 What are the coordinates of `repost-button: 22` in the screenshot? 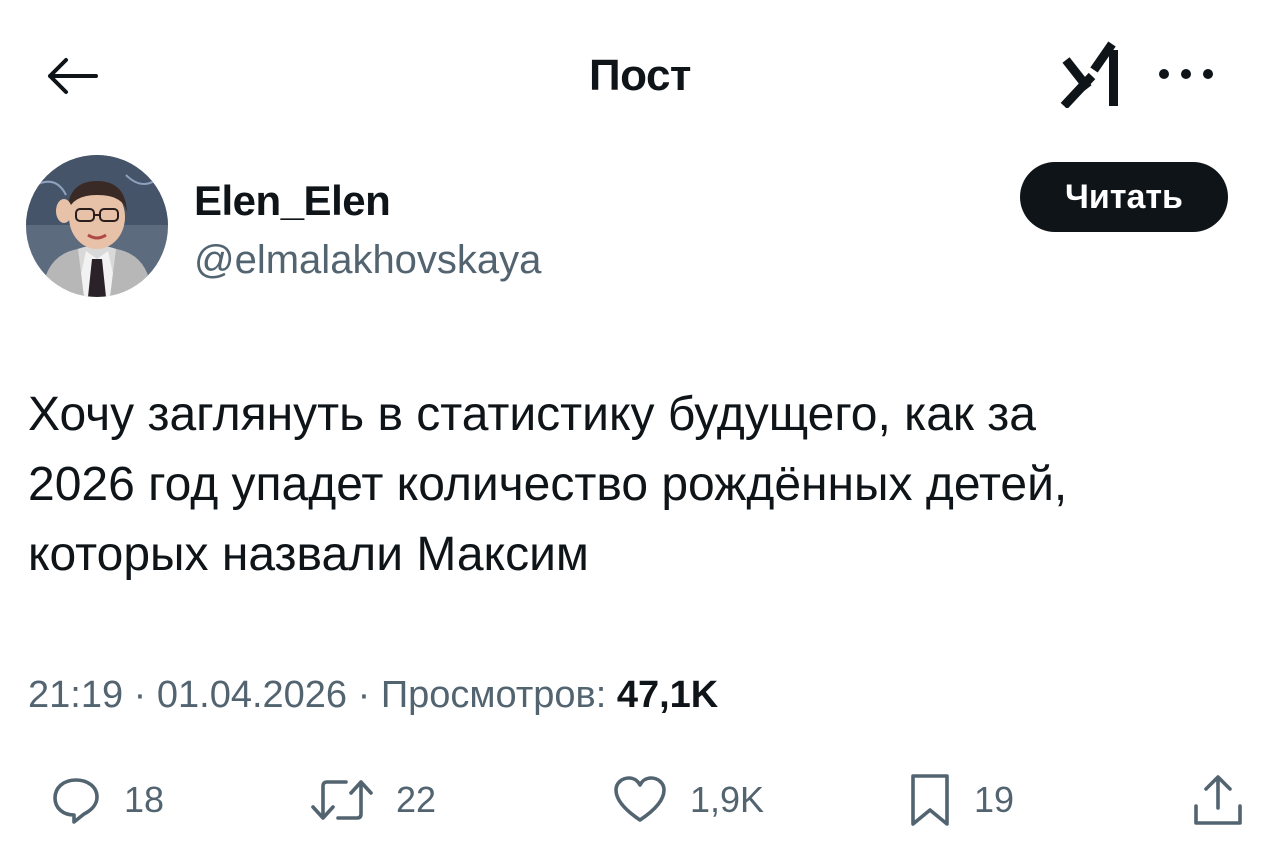 It's located at (373, 800).